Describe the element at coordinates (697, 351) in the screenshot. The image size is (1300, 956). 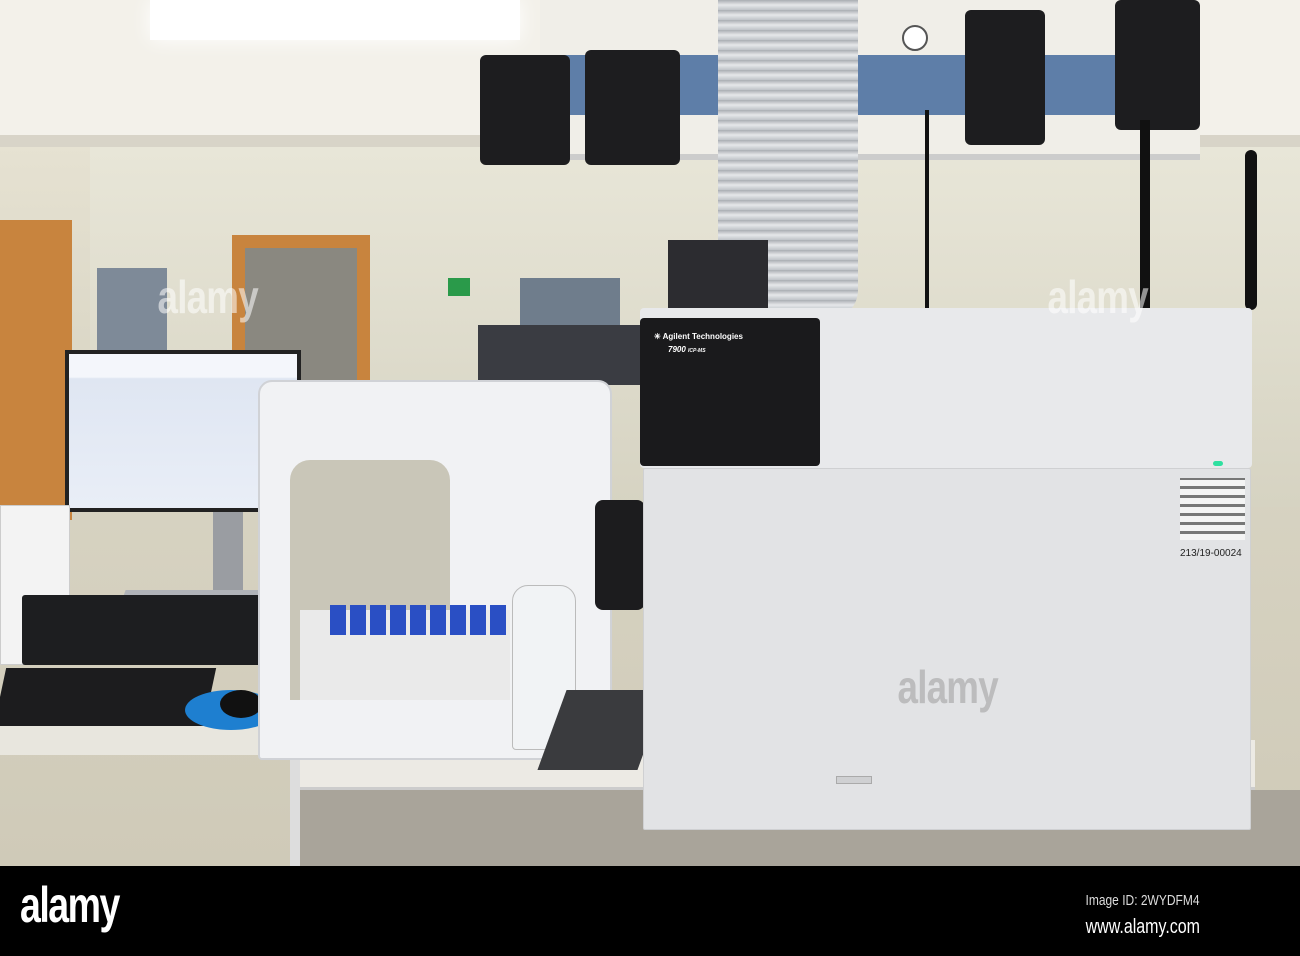
I see `model-sub-text: ICP-MS` at that location.